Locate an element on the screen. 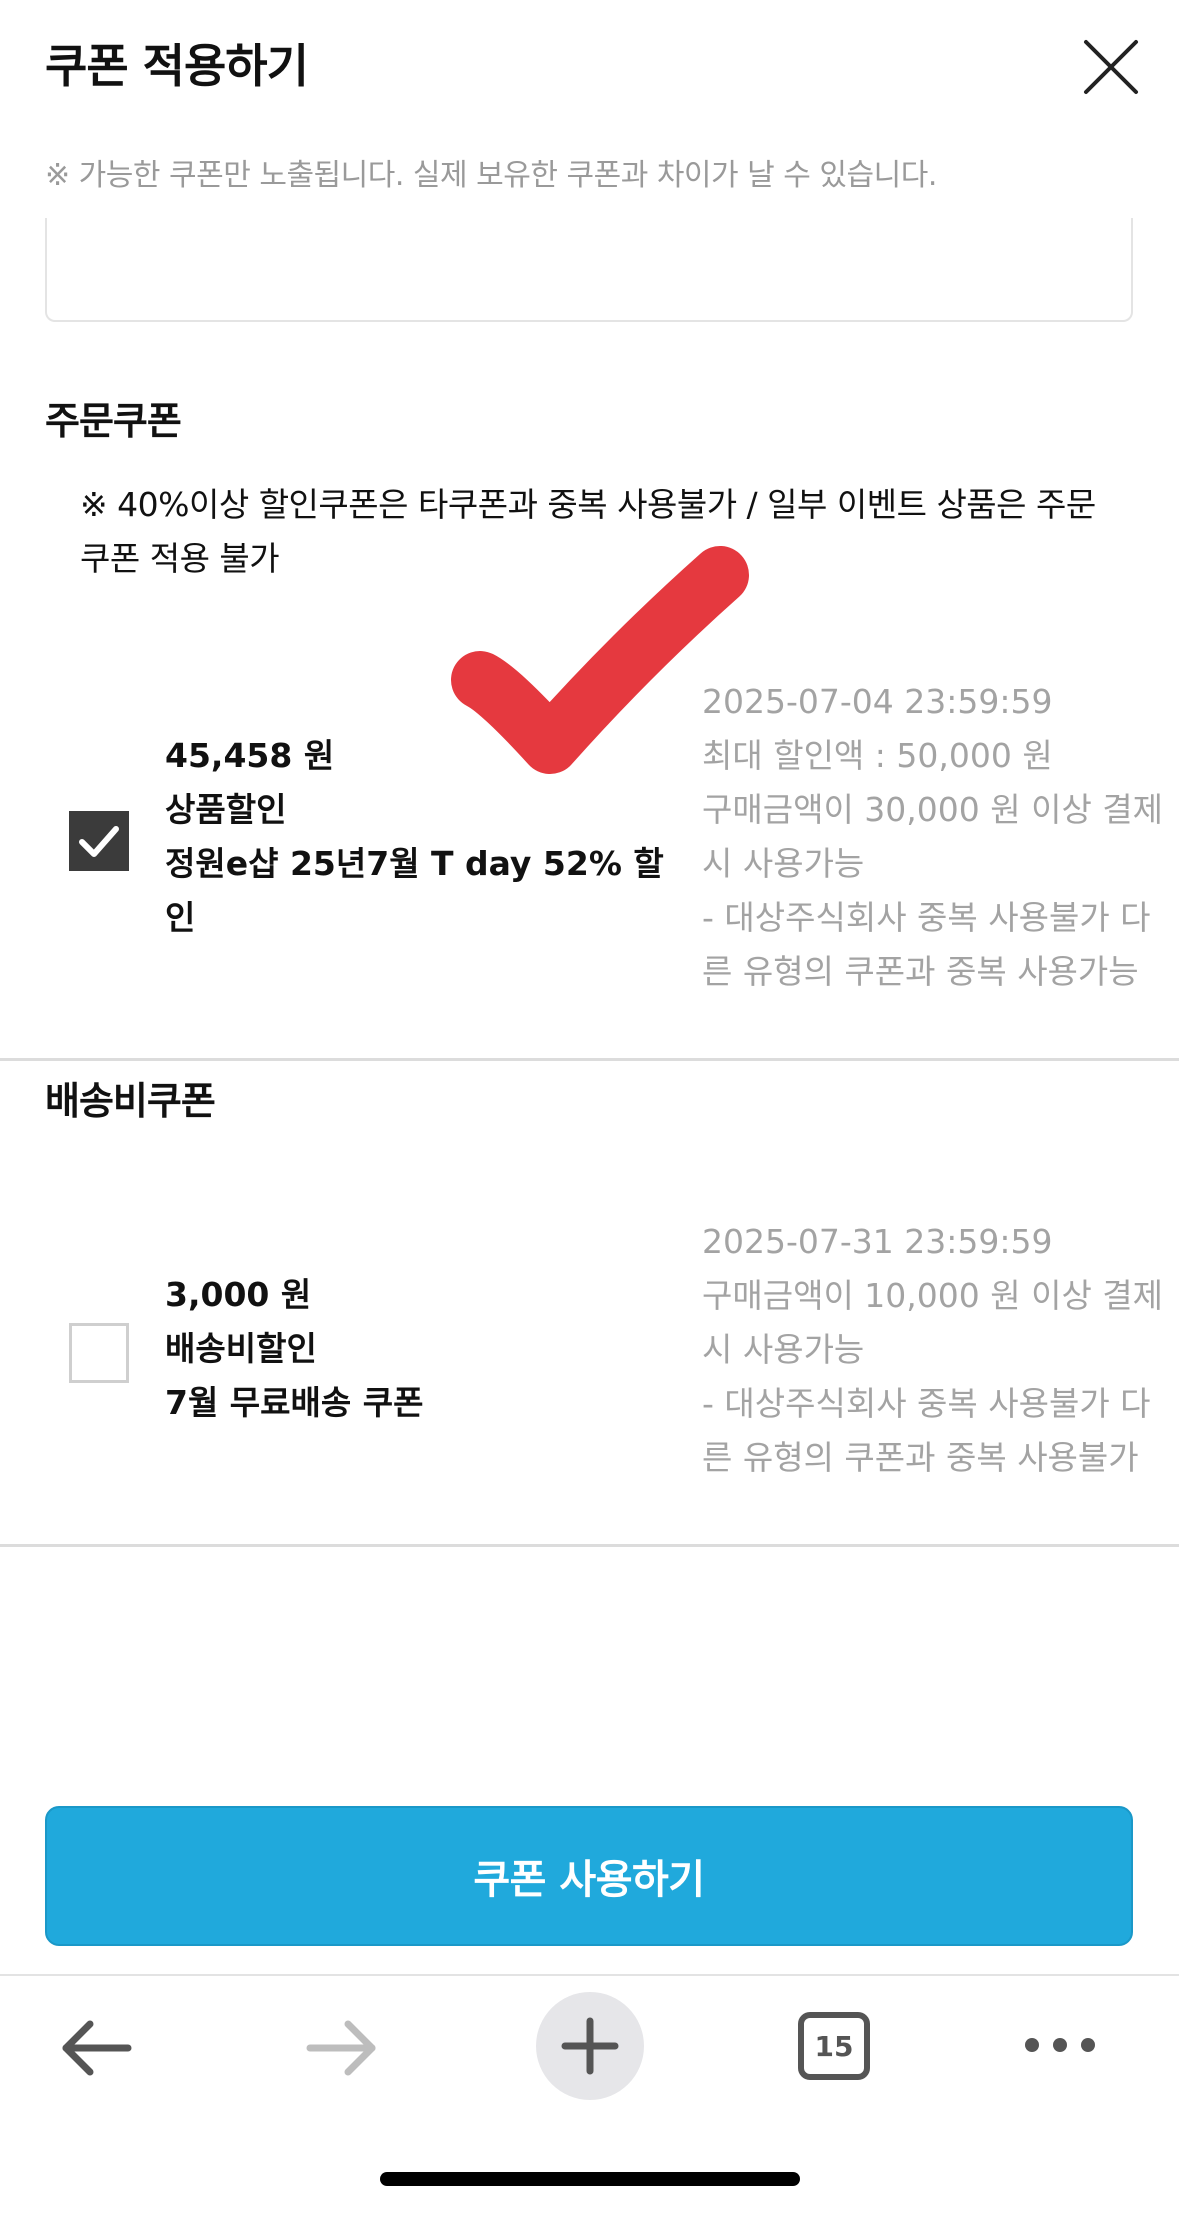  checkmark-icon is located at coordinates (99, 841).